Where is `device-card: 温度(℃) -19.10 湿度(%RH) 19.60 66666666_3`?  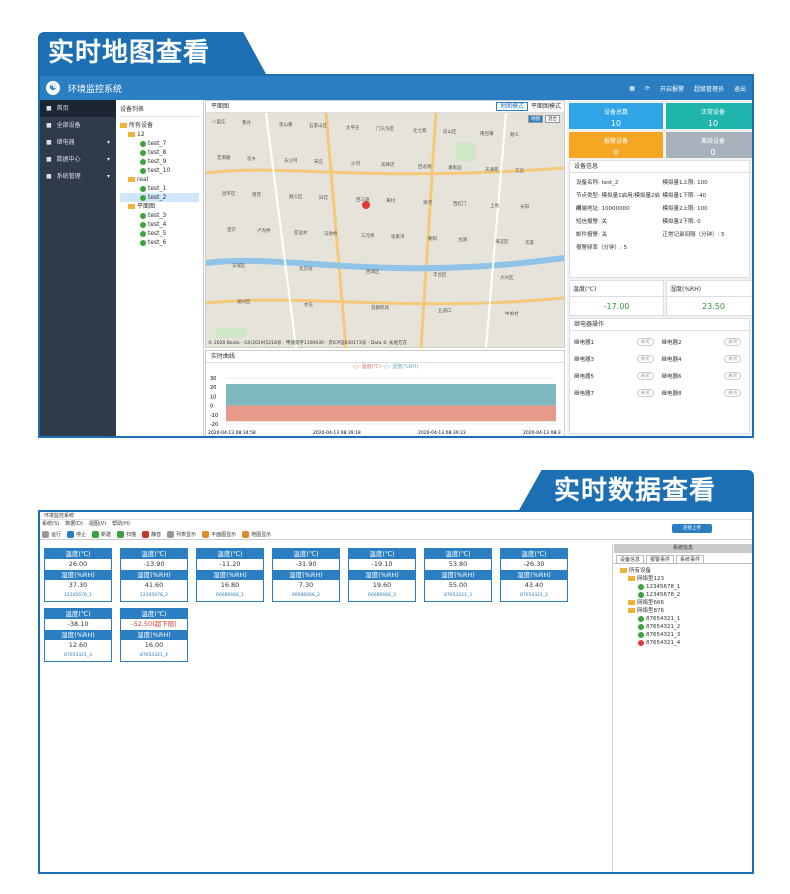 device-card: 温度(℃) -19.10 湿度(%RH) 19.60 66666666_3 is located at coordinates (382, 575).